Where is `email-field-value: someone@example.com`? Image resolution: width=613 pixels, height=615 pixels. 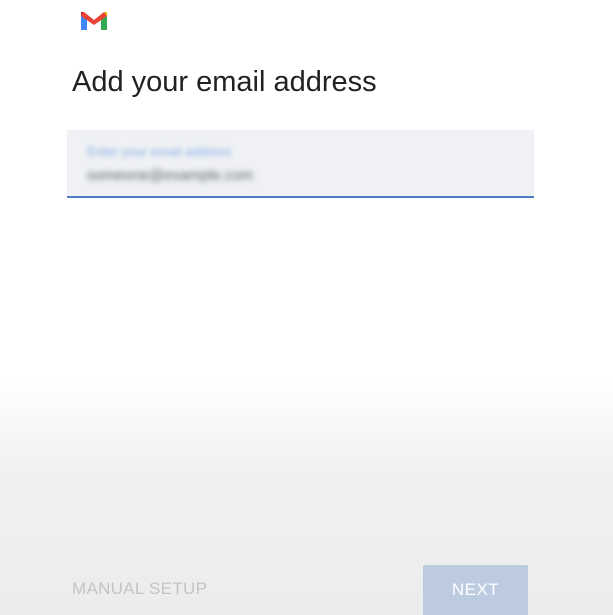
email-field-value: someone@example.com is located at coordinates (170, 175).